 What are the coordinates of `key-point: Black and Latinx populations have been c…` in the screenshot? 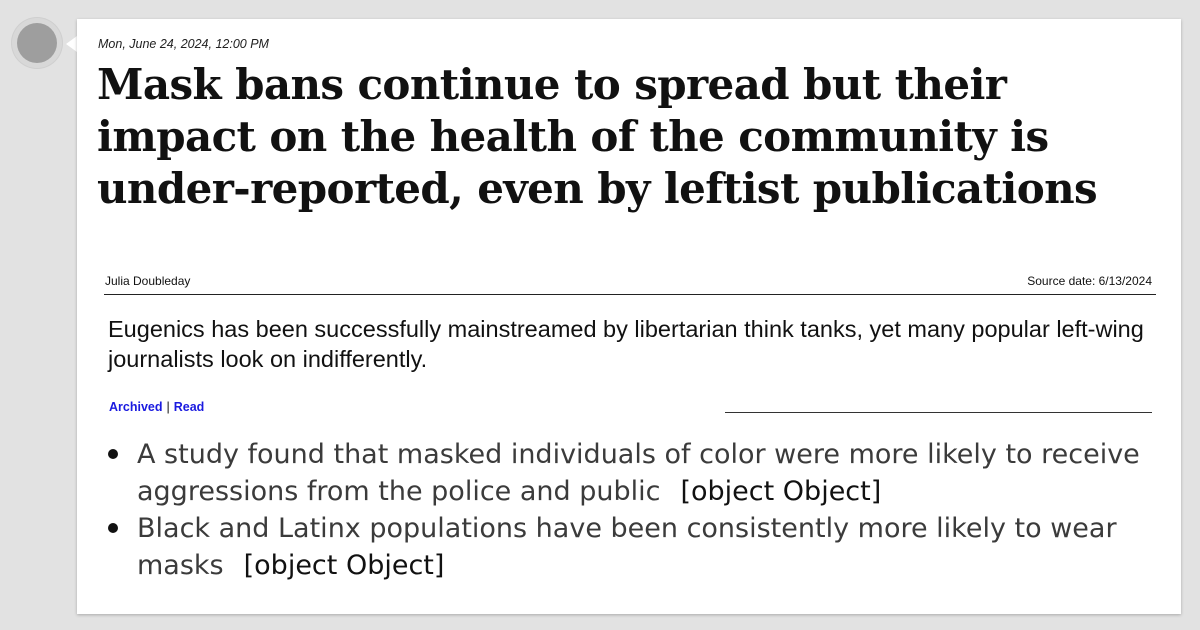 It's located at (635, 547).